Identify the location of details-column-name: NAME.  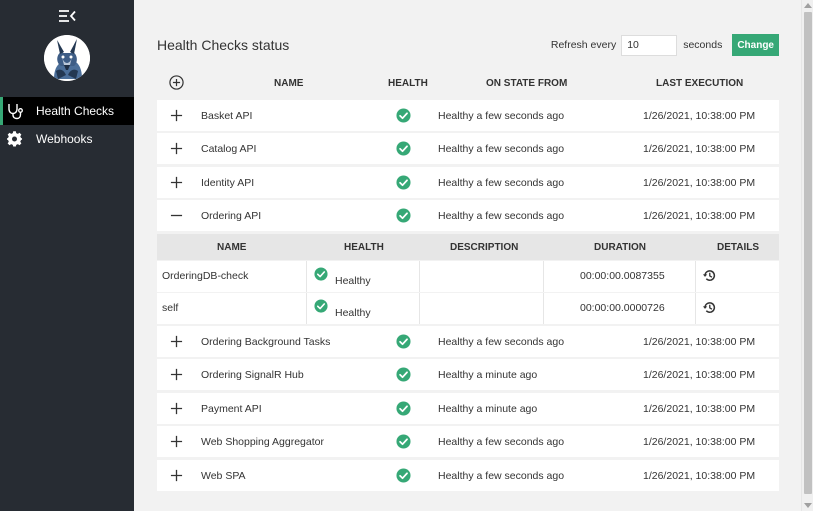
(232, 247).